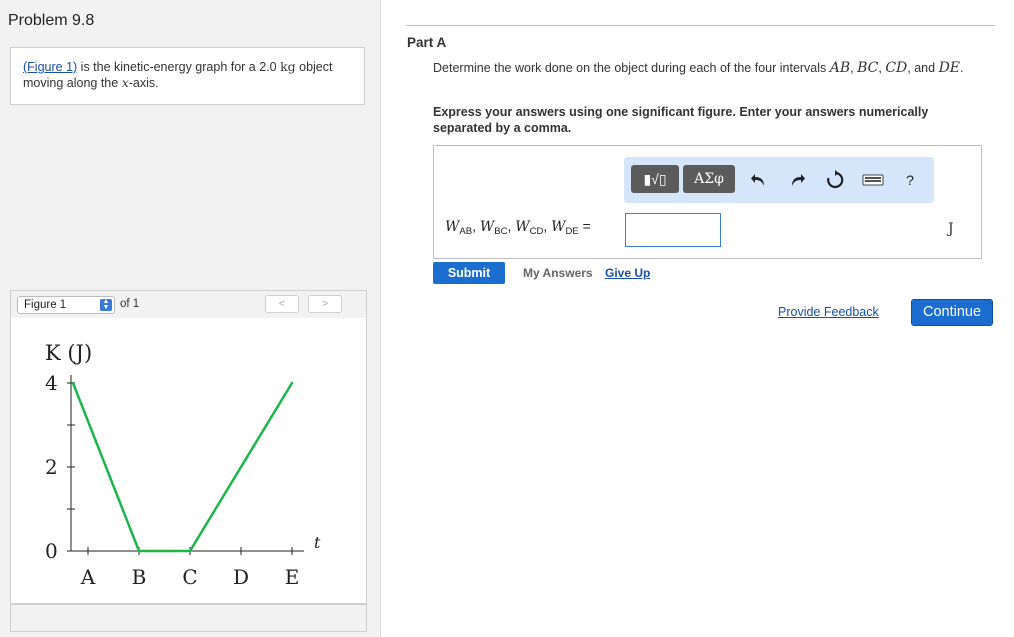  What do you see at coordinates (292, 577) in the screenshot?
I see `x-tick-label: E` at bounding box center [292, 577].